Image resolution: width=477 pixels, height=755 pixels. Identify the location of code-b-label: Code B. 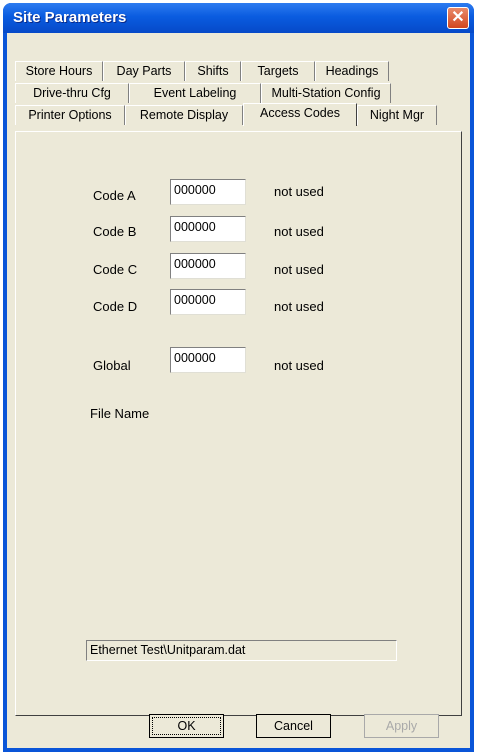
(115, 231).